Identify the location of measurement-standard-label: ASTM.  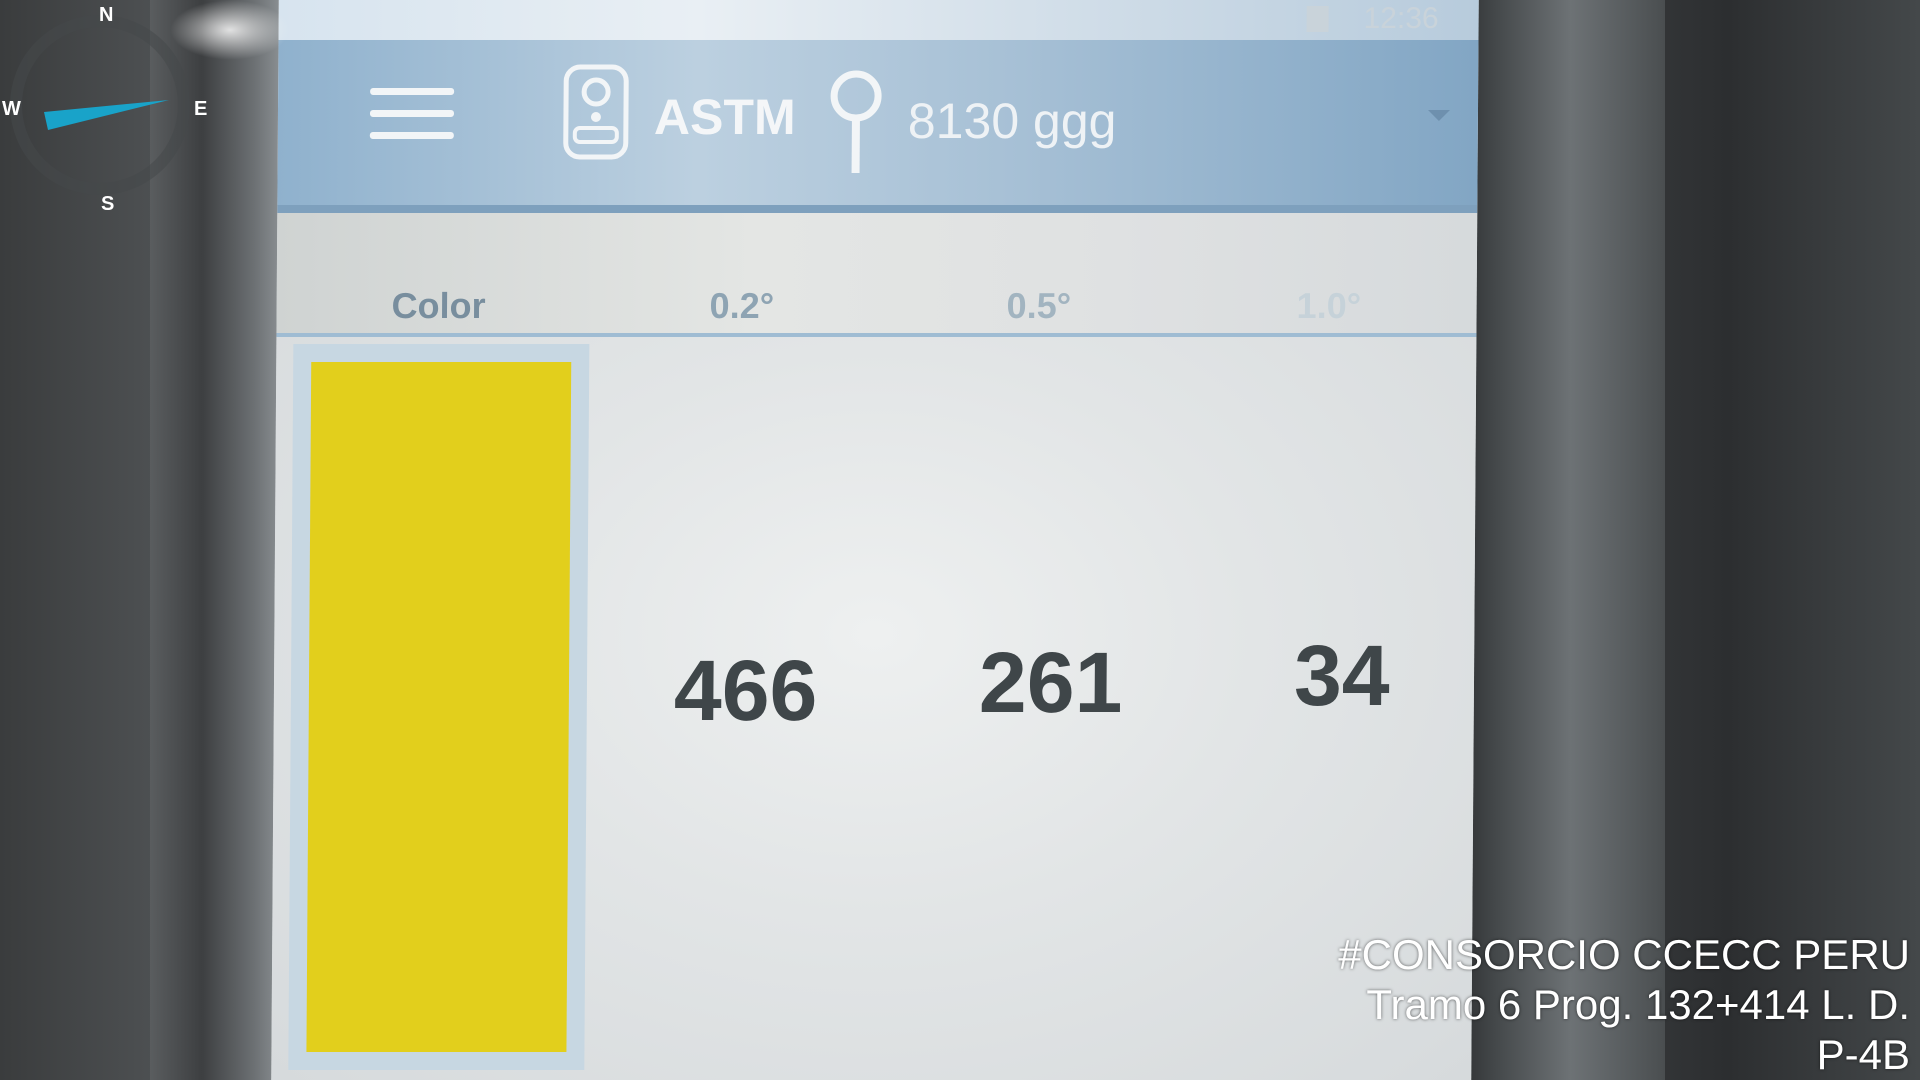
(725, 117).